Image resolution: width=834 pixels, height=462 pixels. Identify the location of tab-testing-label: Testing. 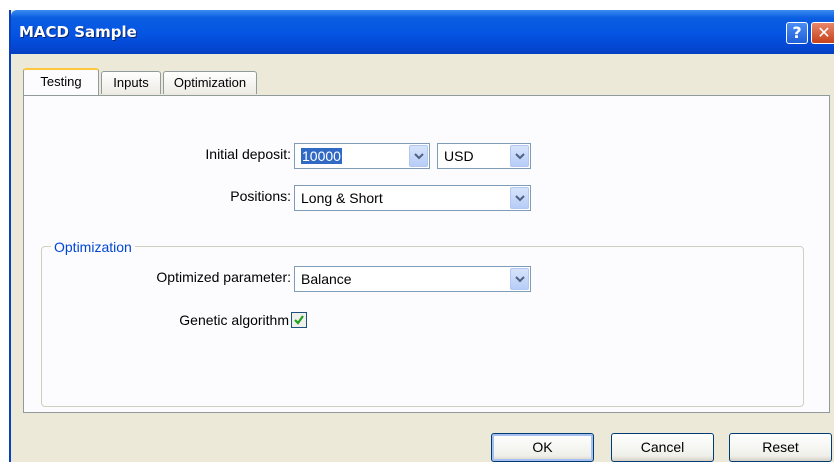
(61, 81).